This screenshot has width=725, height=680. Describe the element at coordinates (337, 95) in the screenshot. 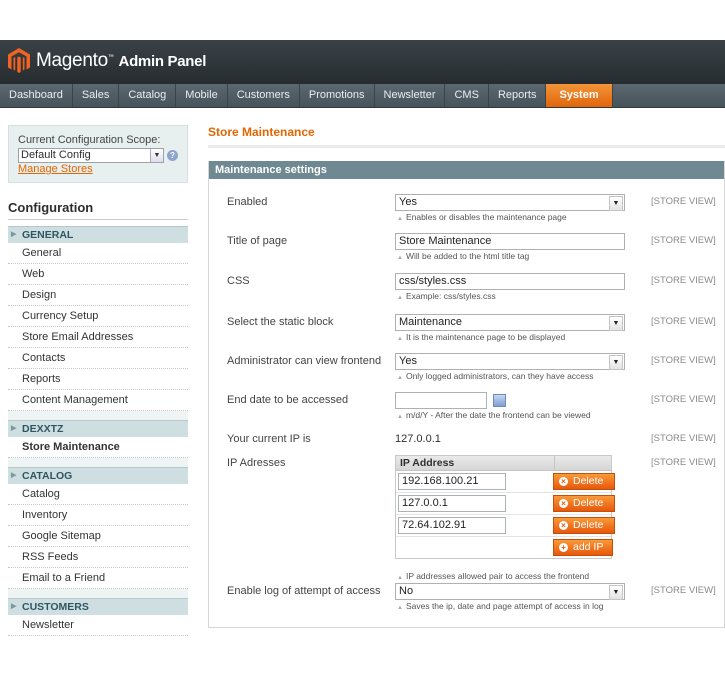

I see `nav-item-promotions: Promotions` at that location.